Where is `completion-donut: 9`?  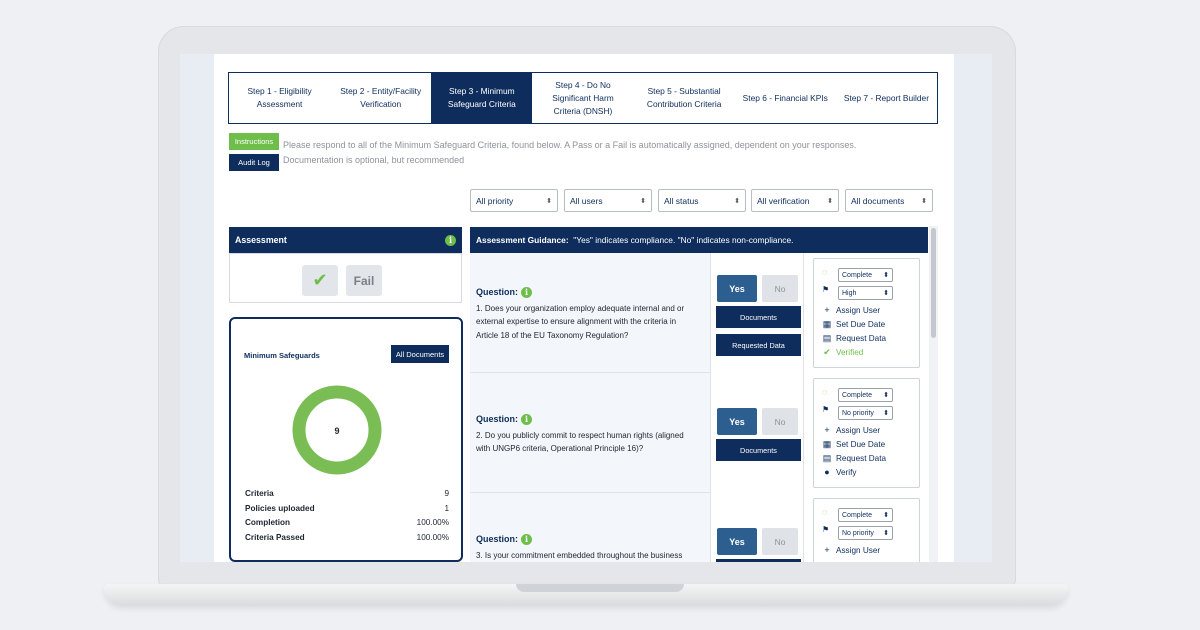
completion-donut: 9 is located at coordinates (337, 430).